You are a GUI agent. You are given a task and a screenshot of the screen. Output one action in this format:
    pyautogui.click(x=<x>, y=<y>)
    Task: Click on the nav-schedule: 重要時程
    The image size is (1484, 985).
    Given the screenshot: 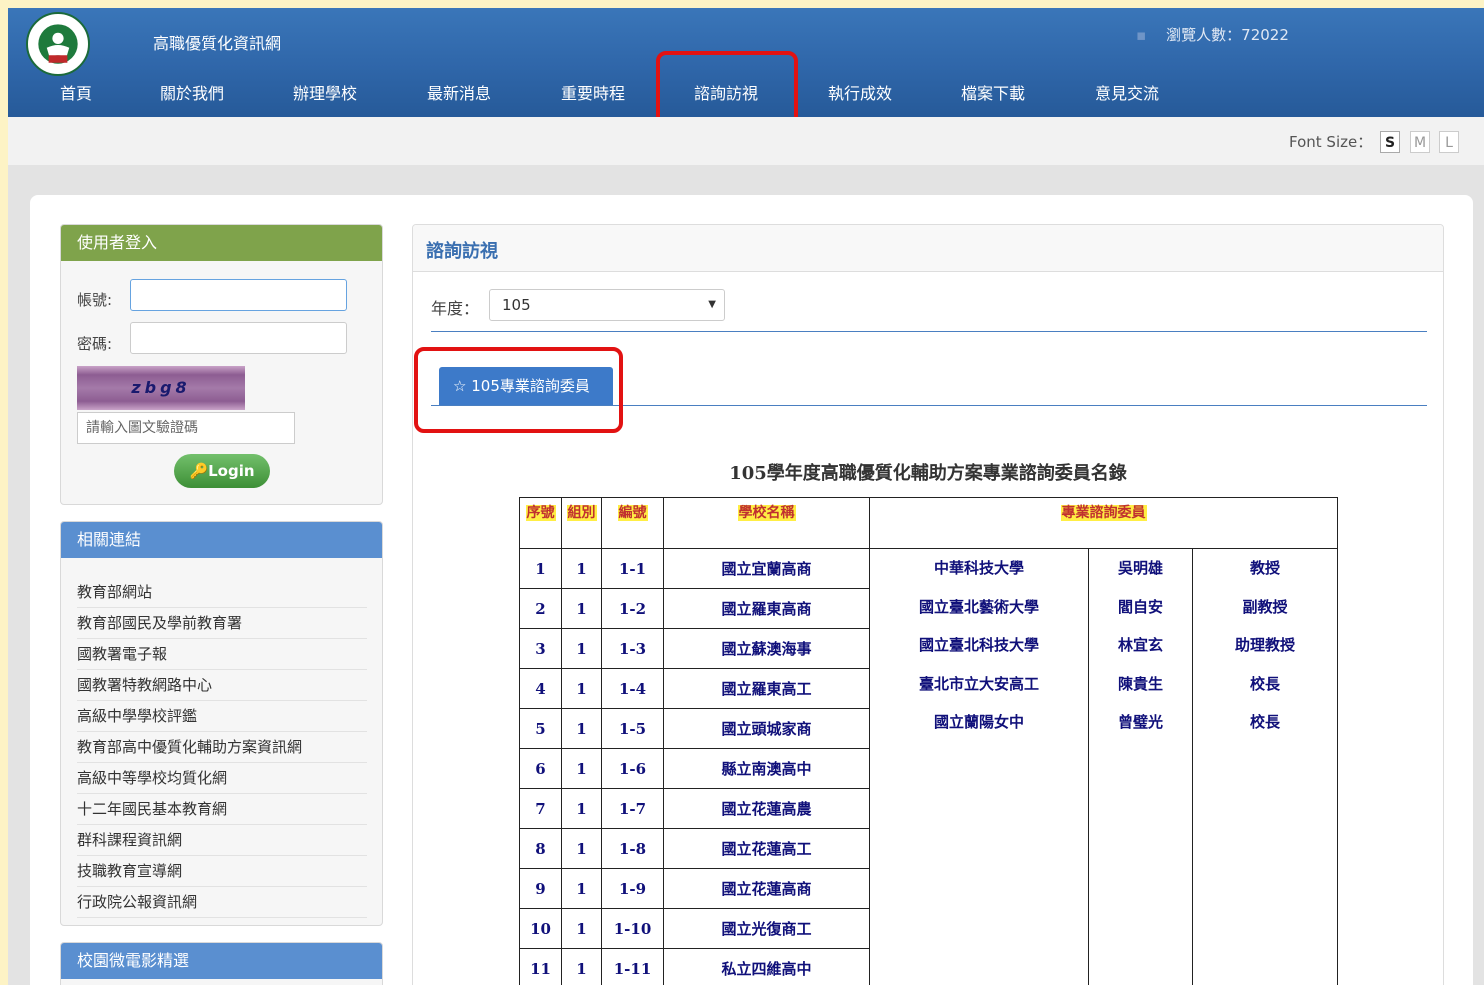 What is the action you would take?
    pyautogui.click(x=593, y=99)
    